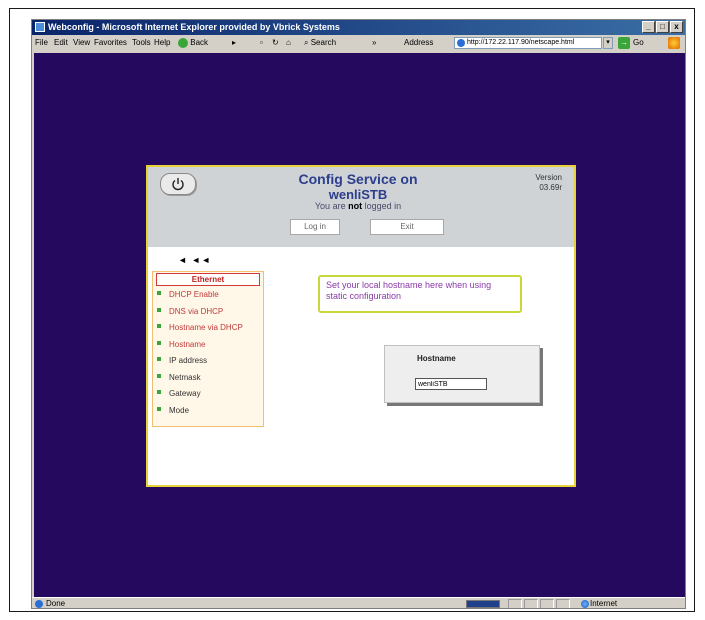 The width and height of the screenshot is (705, 620). Describe the element at coordinates (306, 42) in the screenshot. I see `search-icon: ⌕` at that location.